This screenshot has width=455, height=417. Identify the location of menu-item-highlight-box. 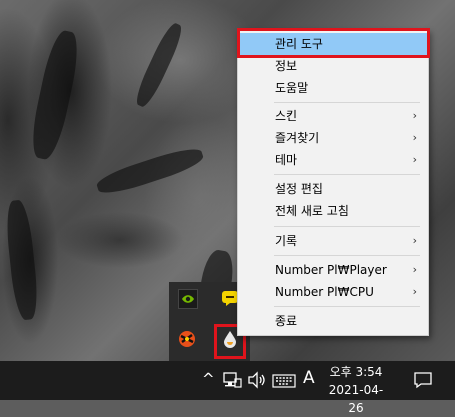
(333, 43).